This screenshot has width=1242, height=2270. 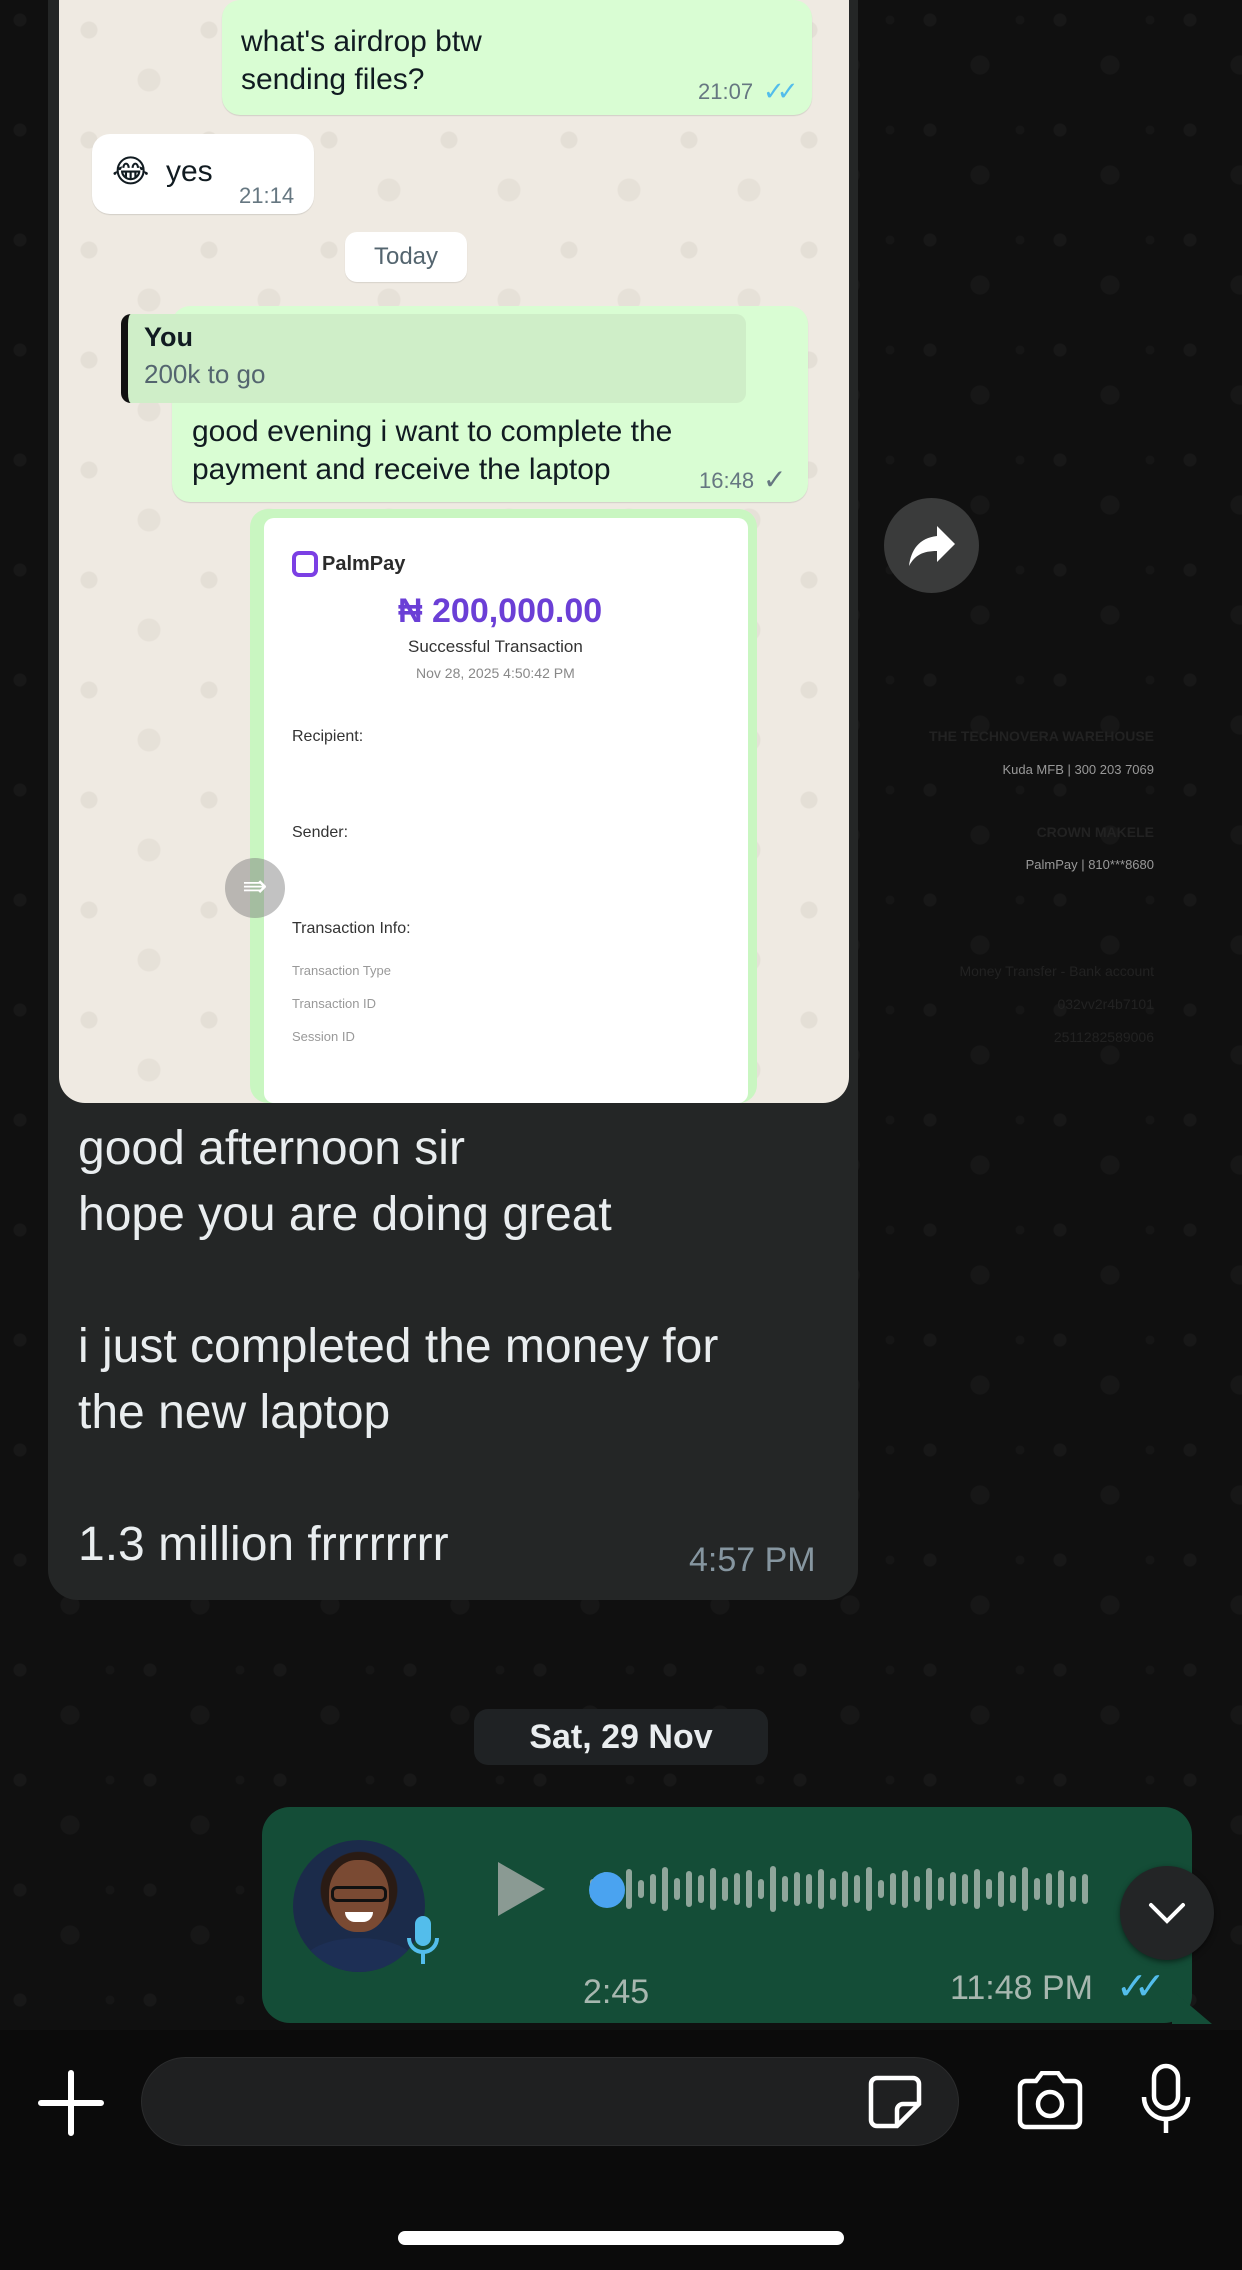 What do you see at coordinates (495, 646) in the screenshot?
I see `receipt-status: Successful Transaction` at bounding box center [495, 646].